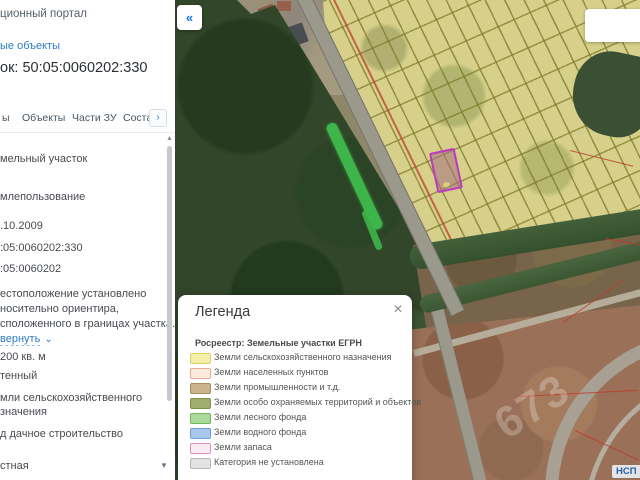  I want to click on legend-item: Земли запаса, so click(295, 448).